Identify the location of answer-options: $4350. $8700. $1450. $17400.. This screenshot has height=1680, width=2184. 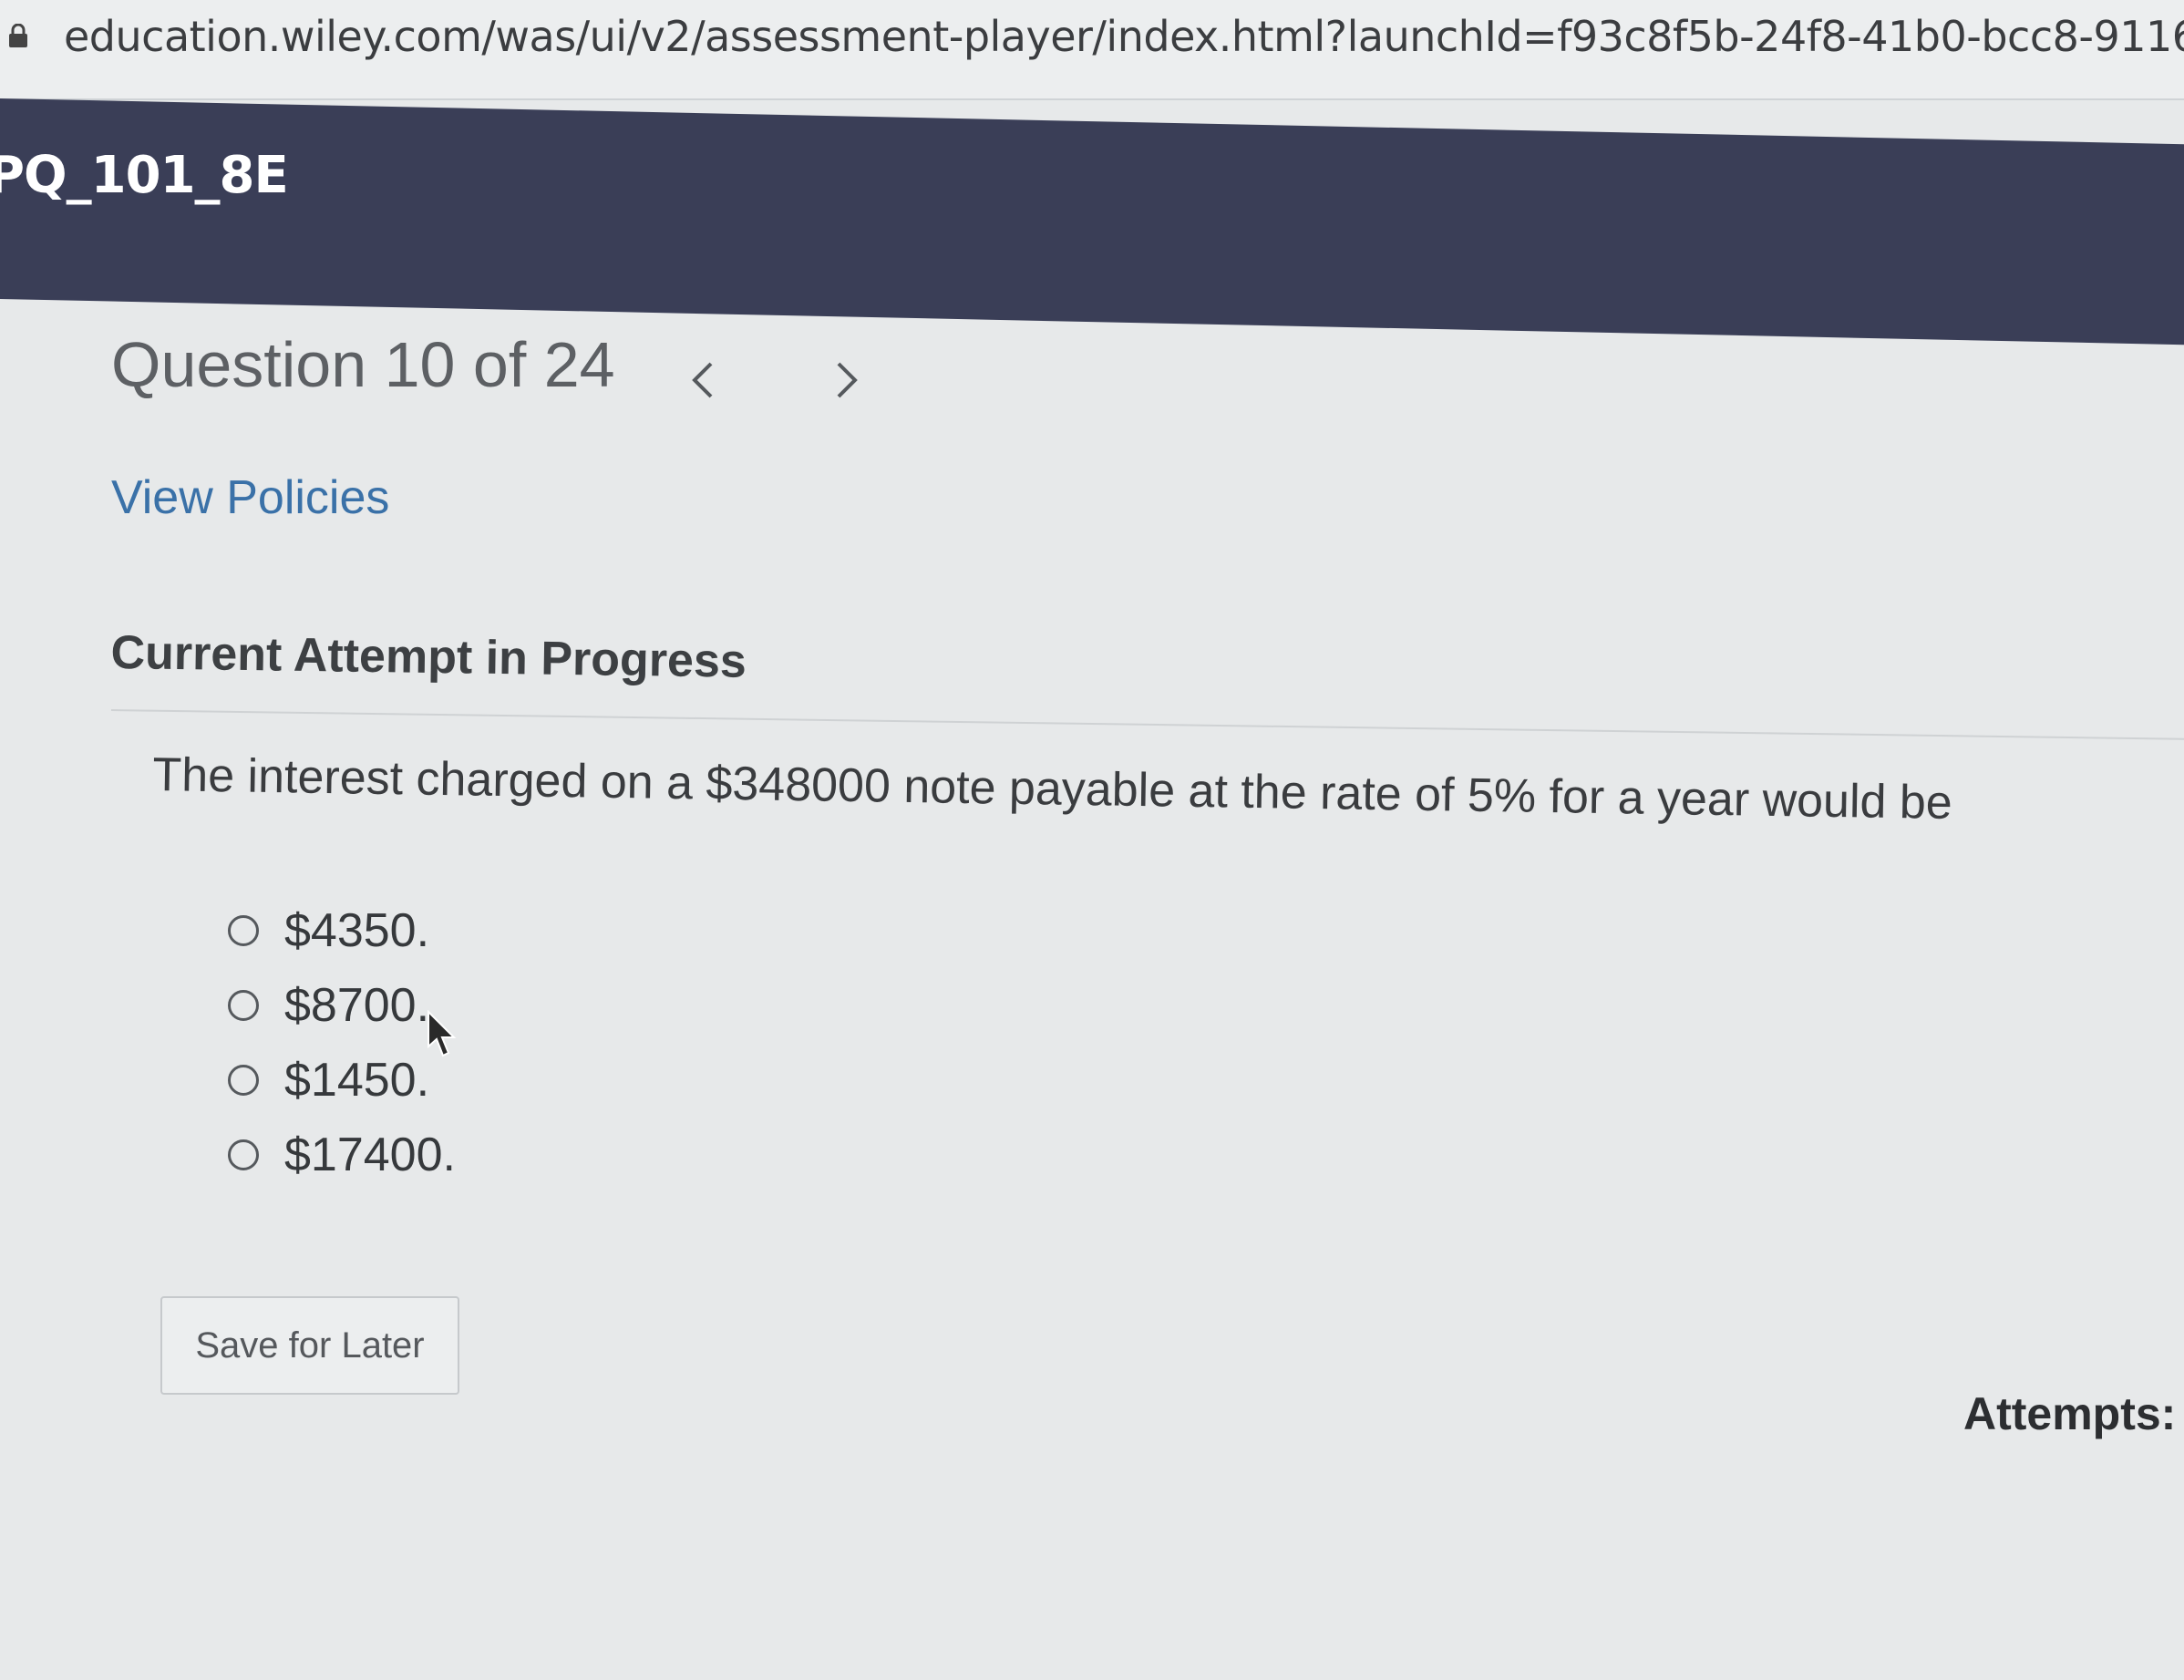
(342, 1043).